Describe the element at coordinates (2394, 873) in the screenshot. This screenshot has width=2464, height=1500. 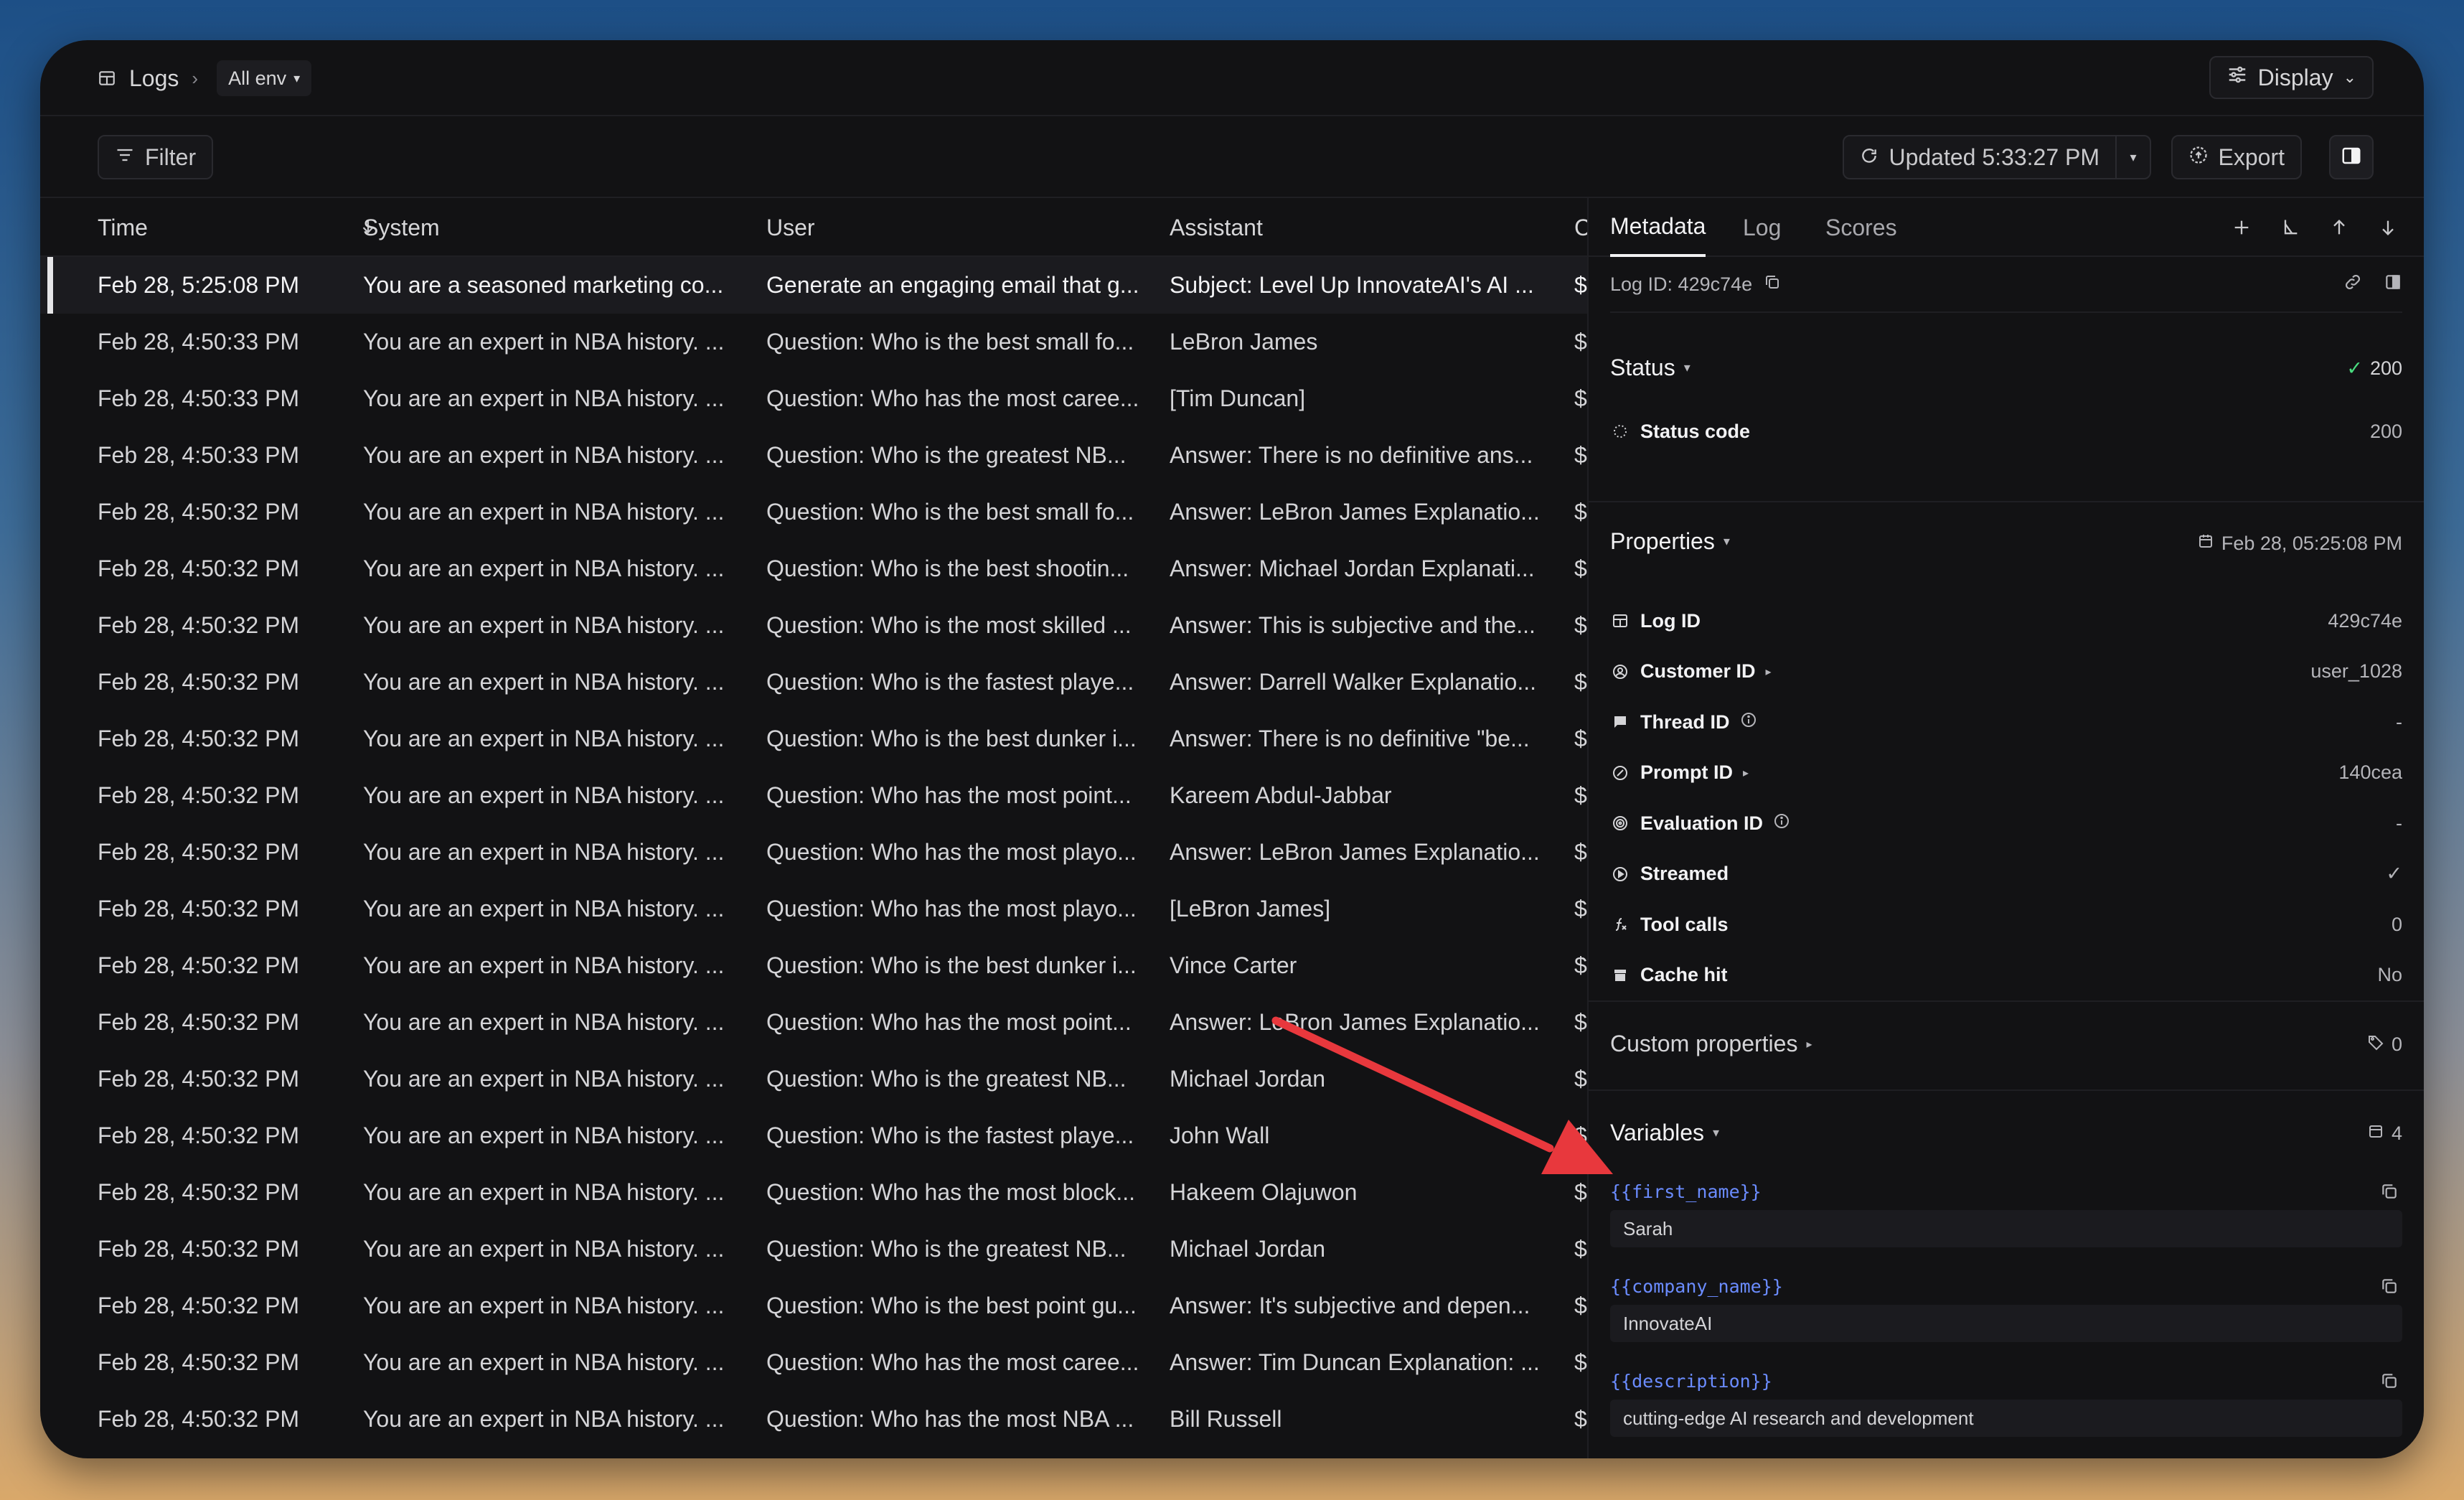
I see `property-value: ✓` at that location.